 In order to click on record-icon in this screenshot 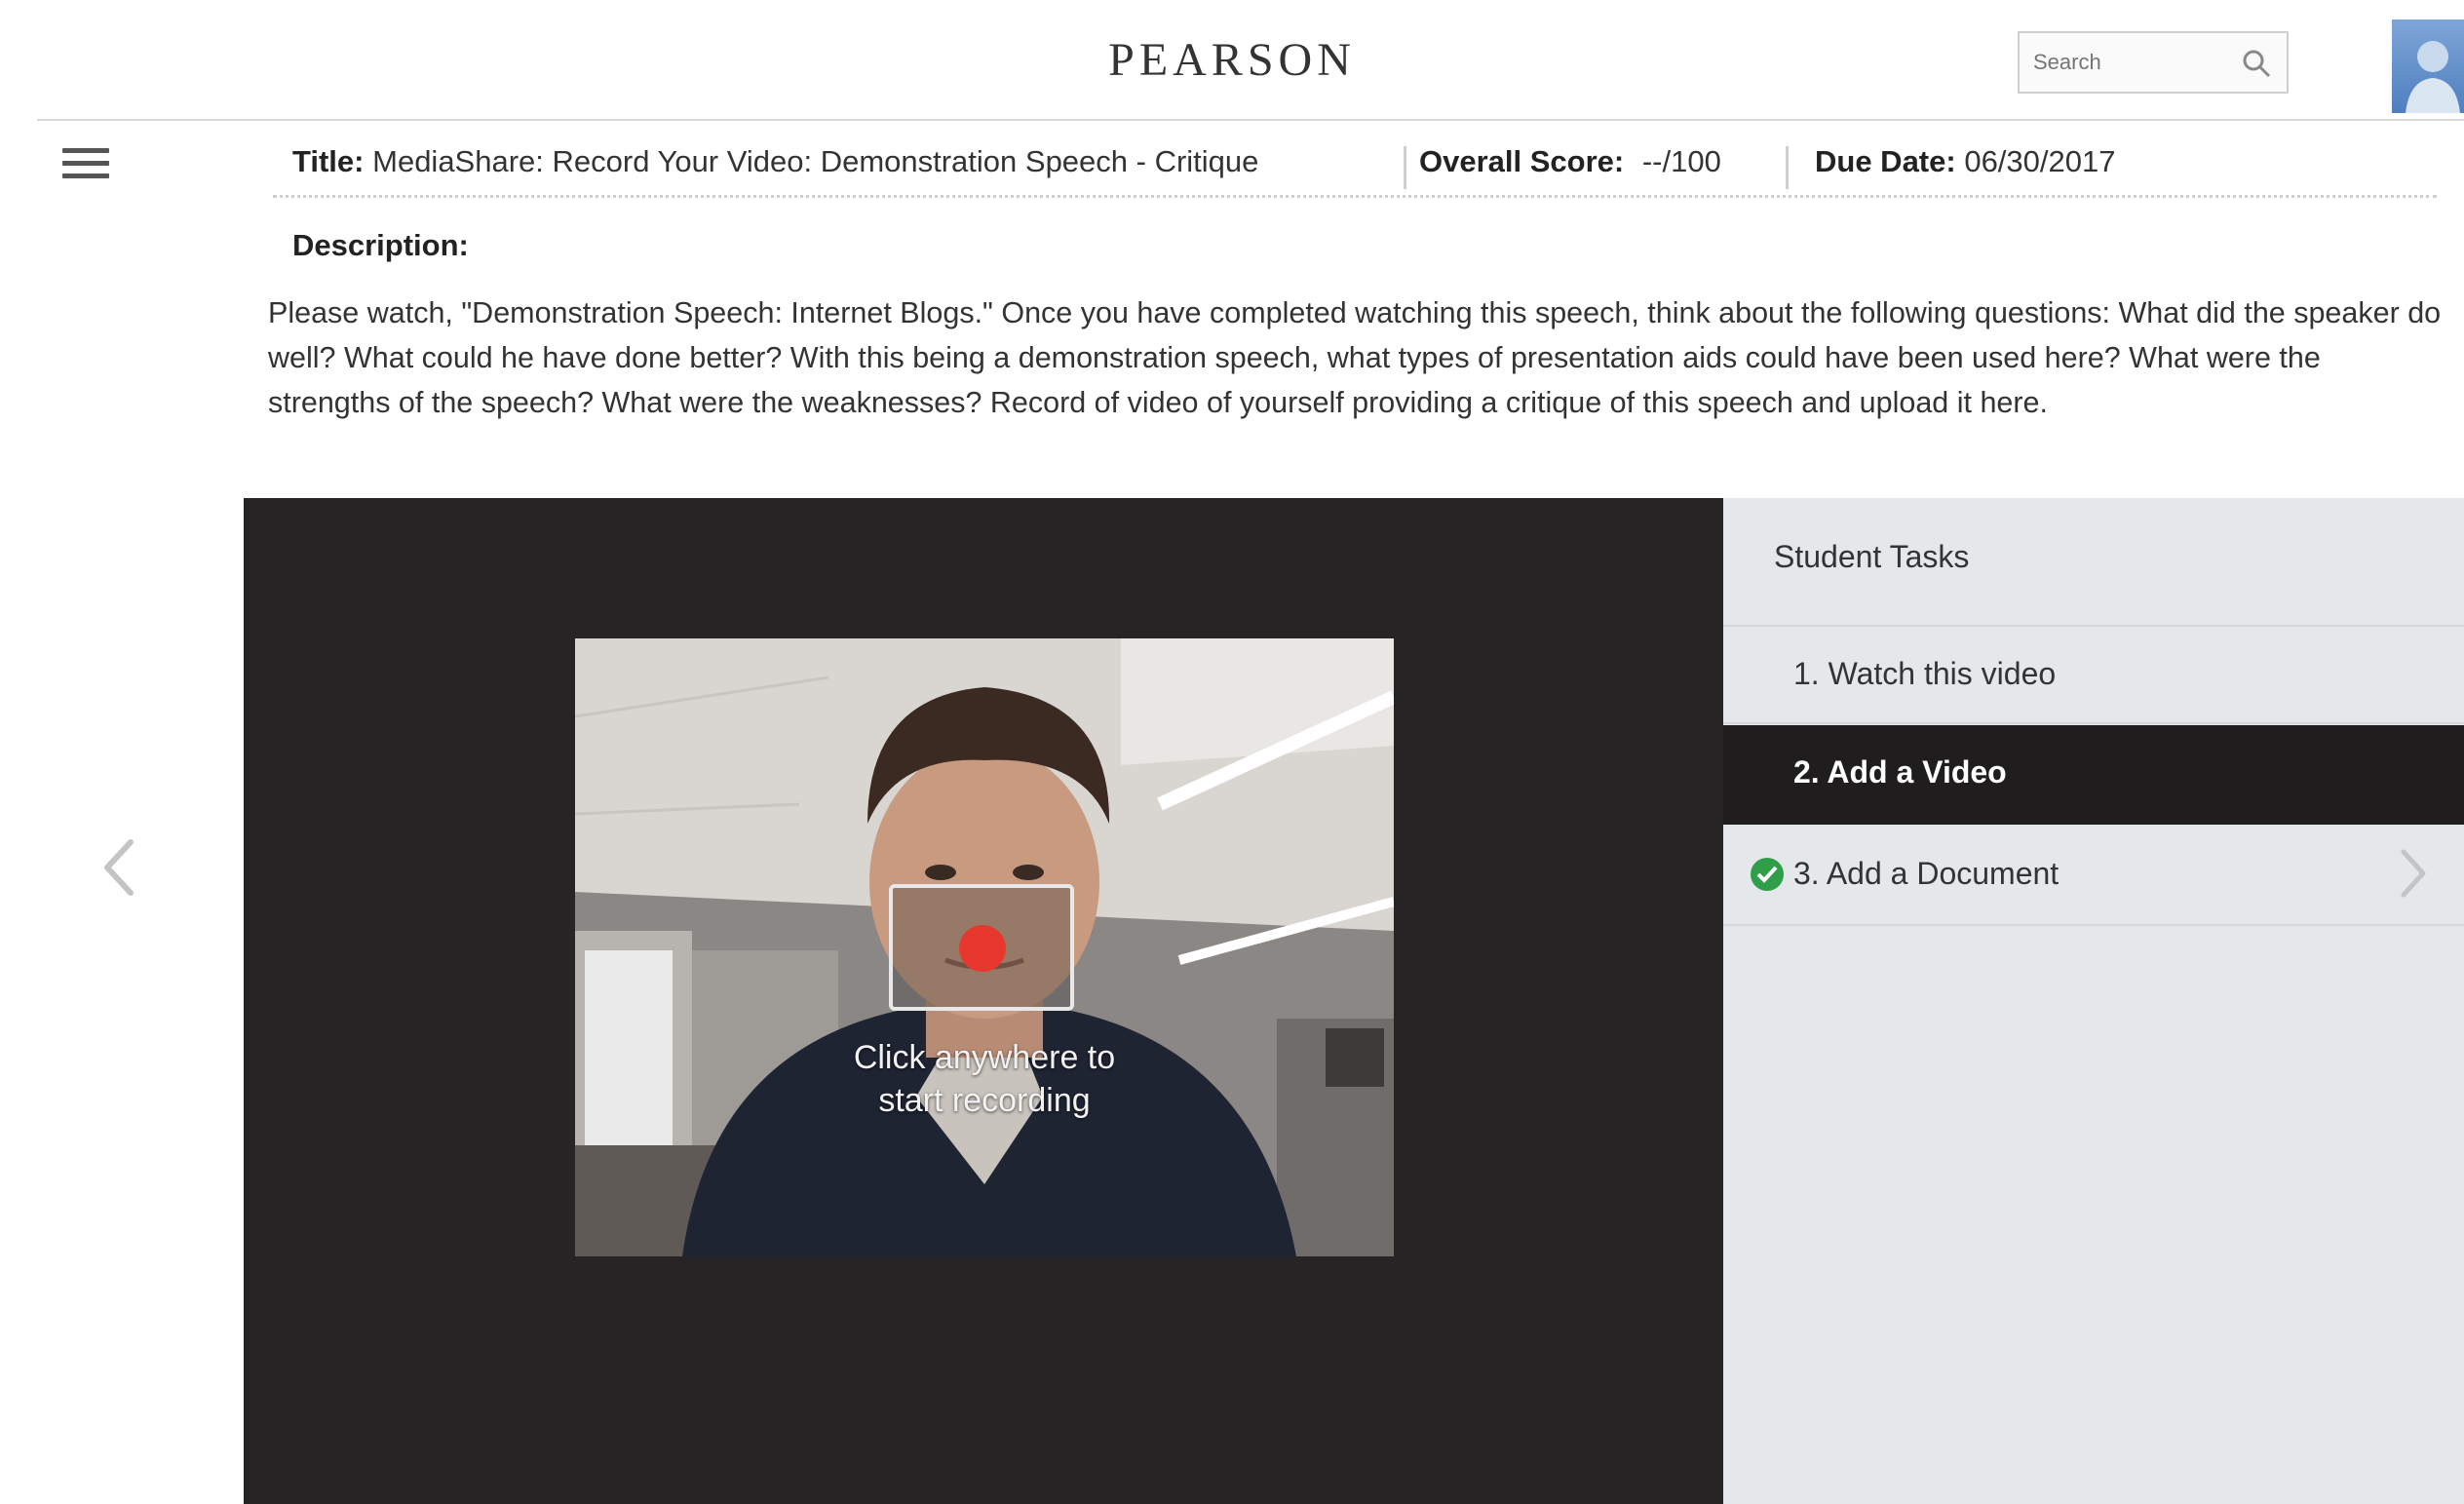, I will do `click(982, 949)`.